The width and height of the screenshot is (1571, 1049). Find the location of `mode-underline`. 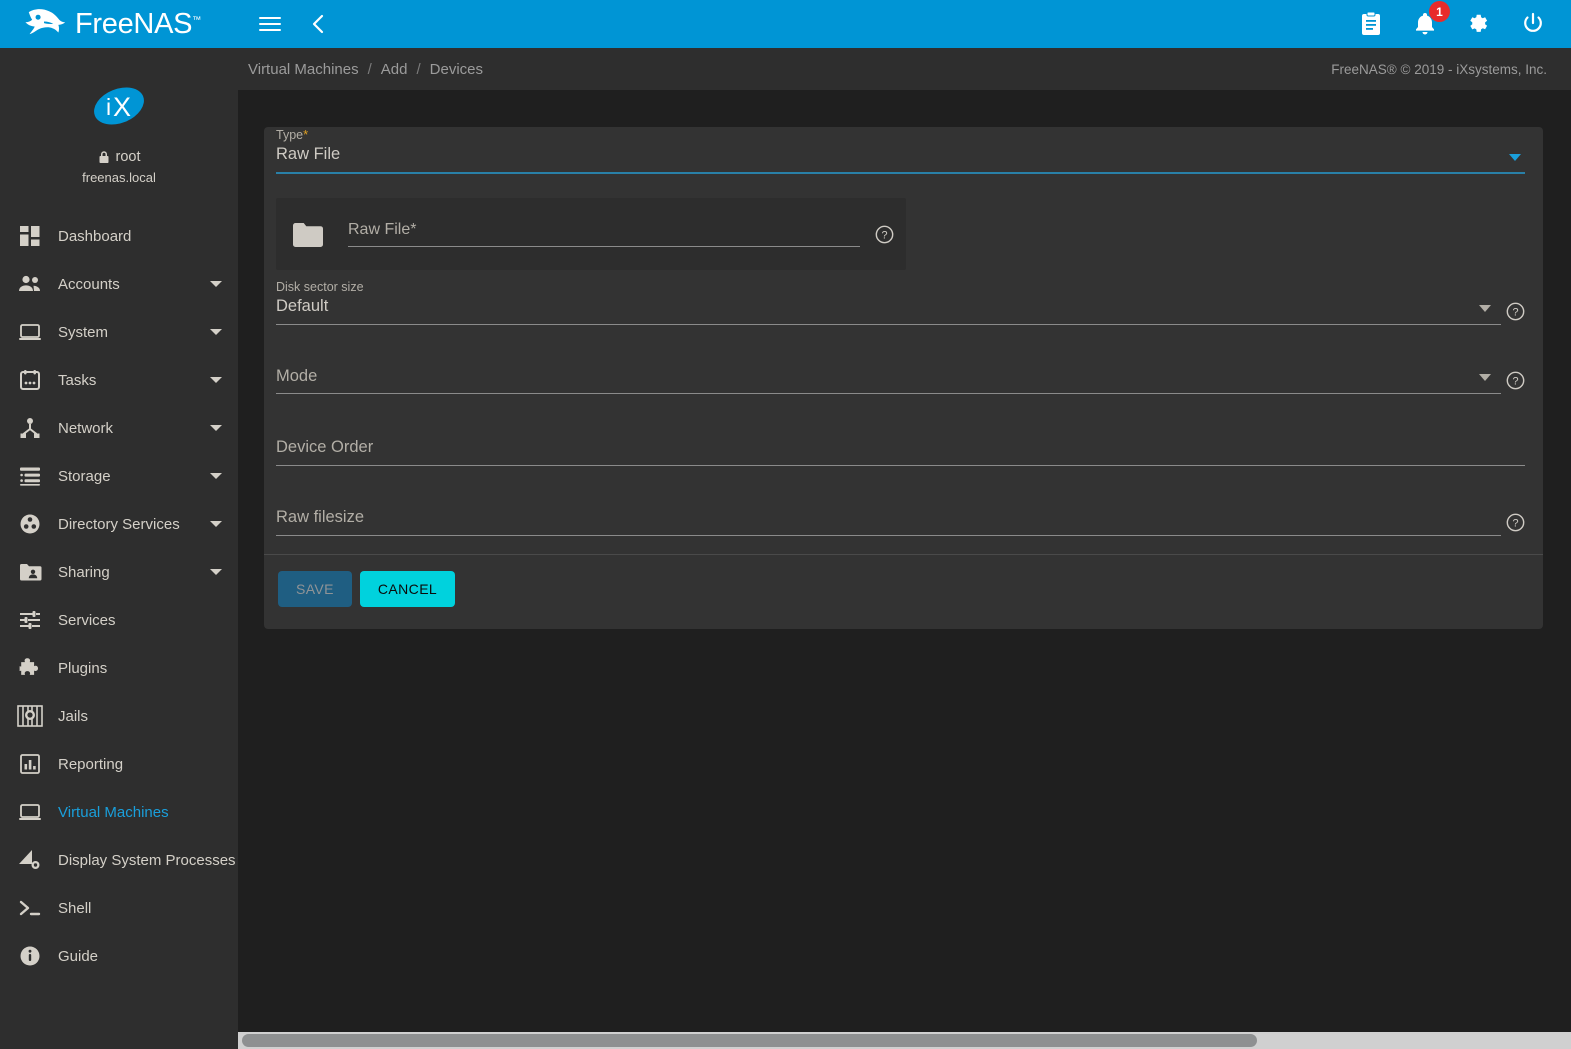

mode-underline is located at coordinates (888, 394).